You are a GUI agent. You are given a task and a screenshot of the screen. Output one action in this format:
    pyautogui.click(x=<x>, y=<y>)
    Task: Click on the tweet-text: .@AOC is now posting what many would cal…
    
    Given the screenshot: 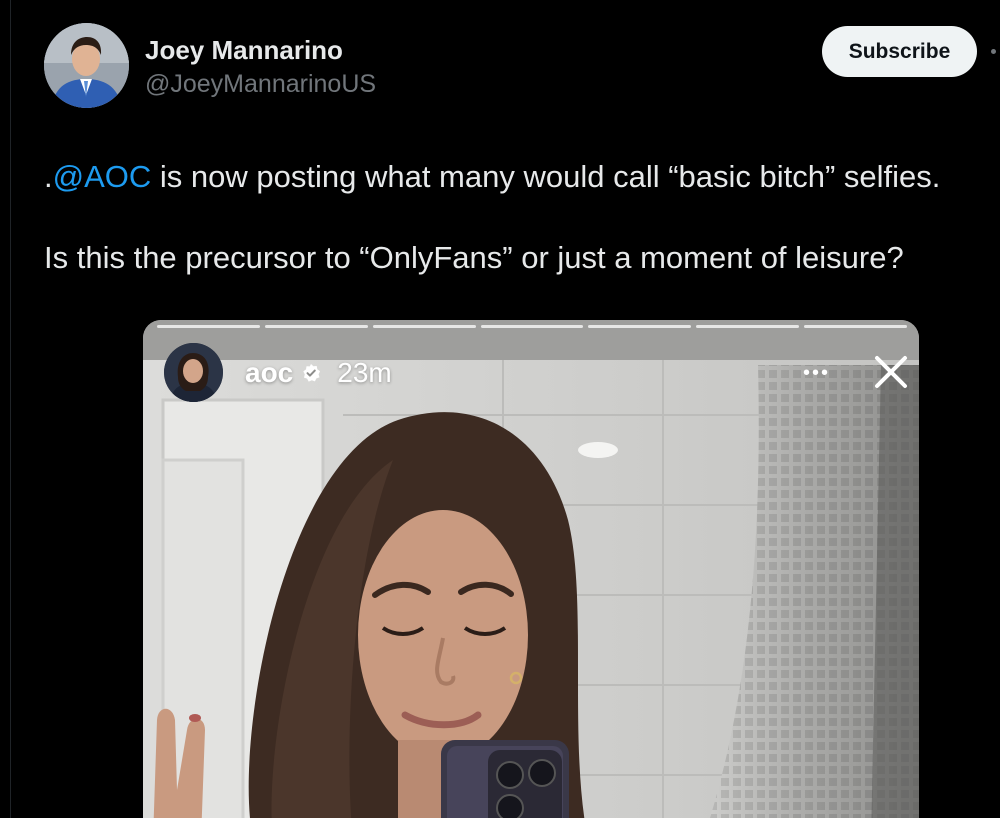 What is the action you would take?
    pyautogui.click(x=504, y=217)
    